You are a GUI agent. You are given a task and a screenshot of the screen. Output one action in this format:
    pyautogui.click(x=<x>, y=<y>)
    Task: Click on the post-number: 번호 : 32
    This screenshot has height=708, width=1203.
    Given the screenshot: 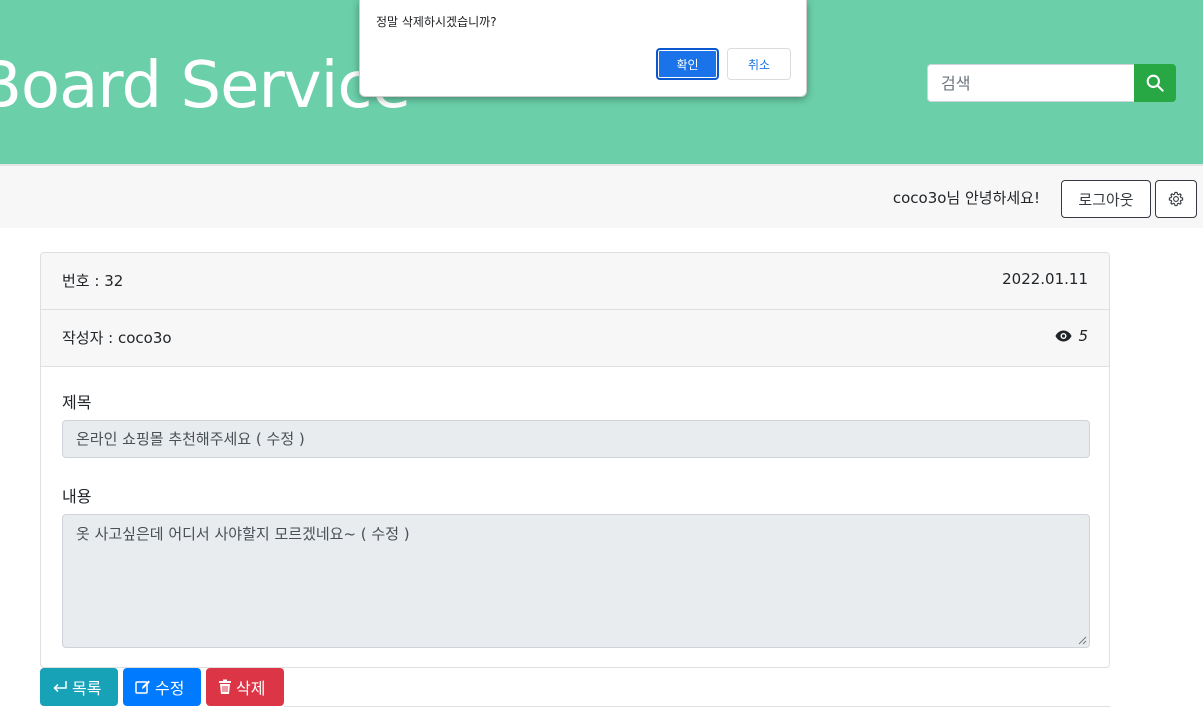 What is the action you would take?
    pyautogui.click(x=93, y=281)
    